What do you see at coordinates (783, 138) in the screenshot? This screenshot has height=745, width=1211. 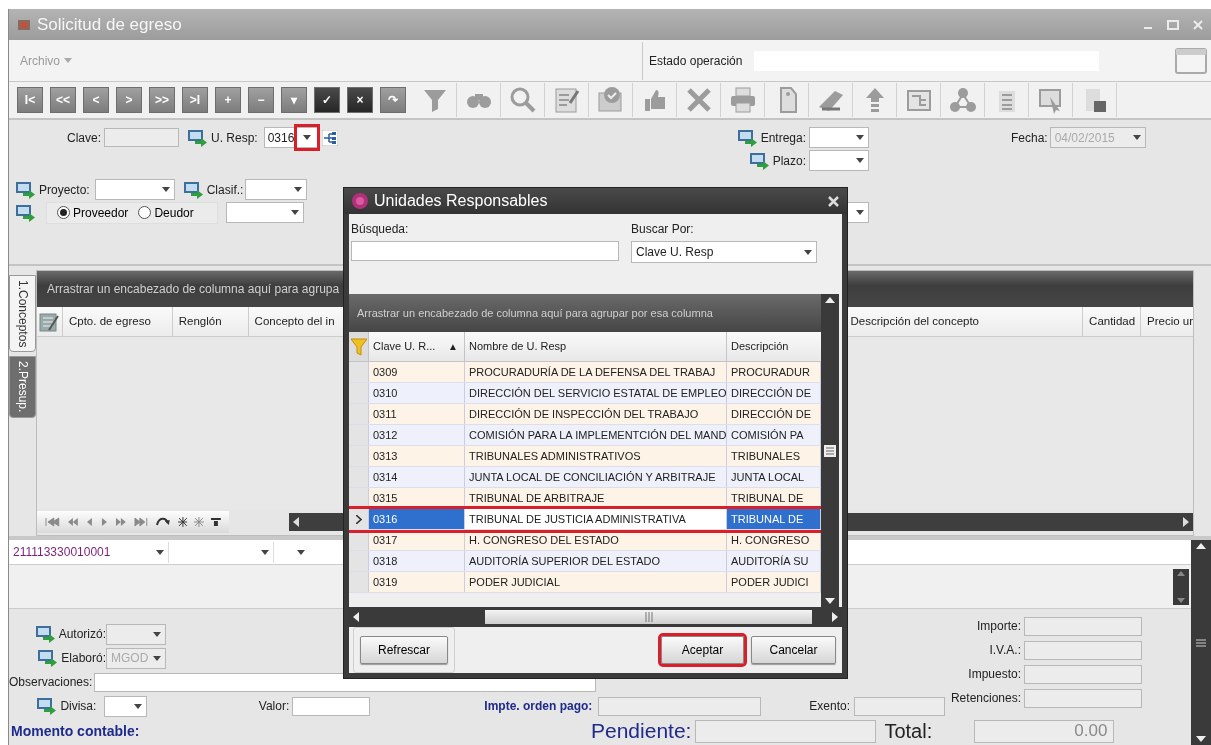 I see `field-label: Entrega:` at bounding box center [783, 138].